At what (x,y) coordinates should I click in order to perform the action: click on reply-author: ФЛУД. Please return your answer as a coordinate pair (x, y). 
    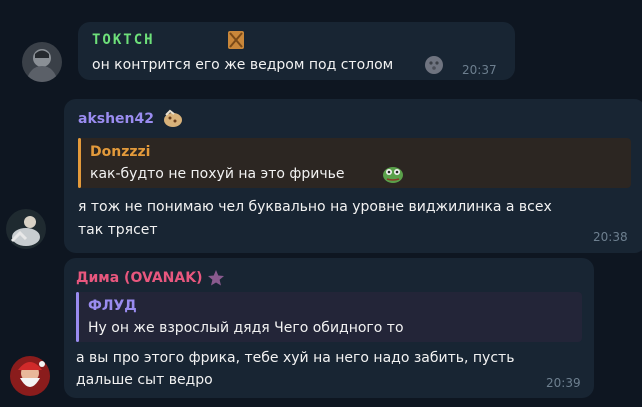
    Looking at the image, I should click on (112, 306).